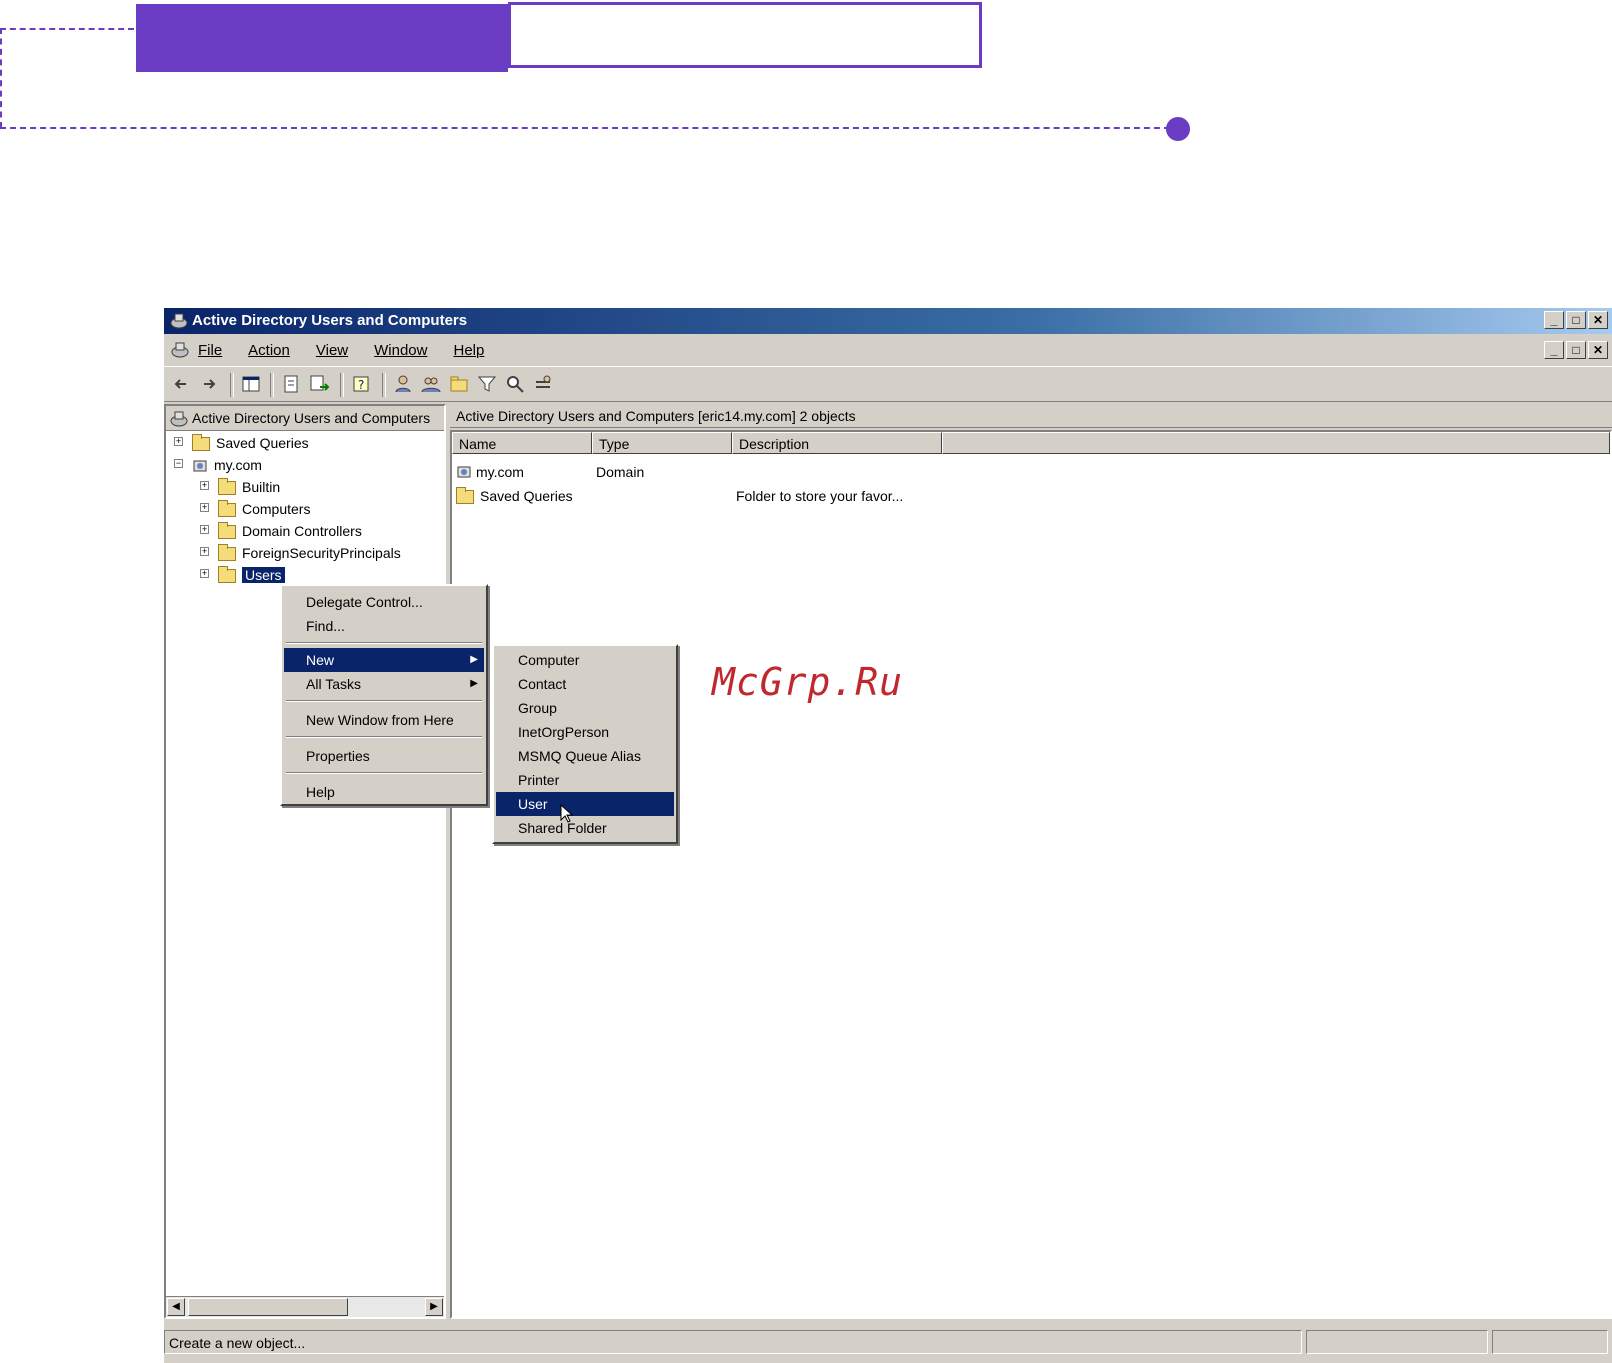 The height and width of the screenshot is (1363, 1612). Describe the element at coordinates (400, 350) in the screenshot. I see `menu-window: Window` at that location.